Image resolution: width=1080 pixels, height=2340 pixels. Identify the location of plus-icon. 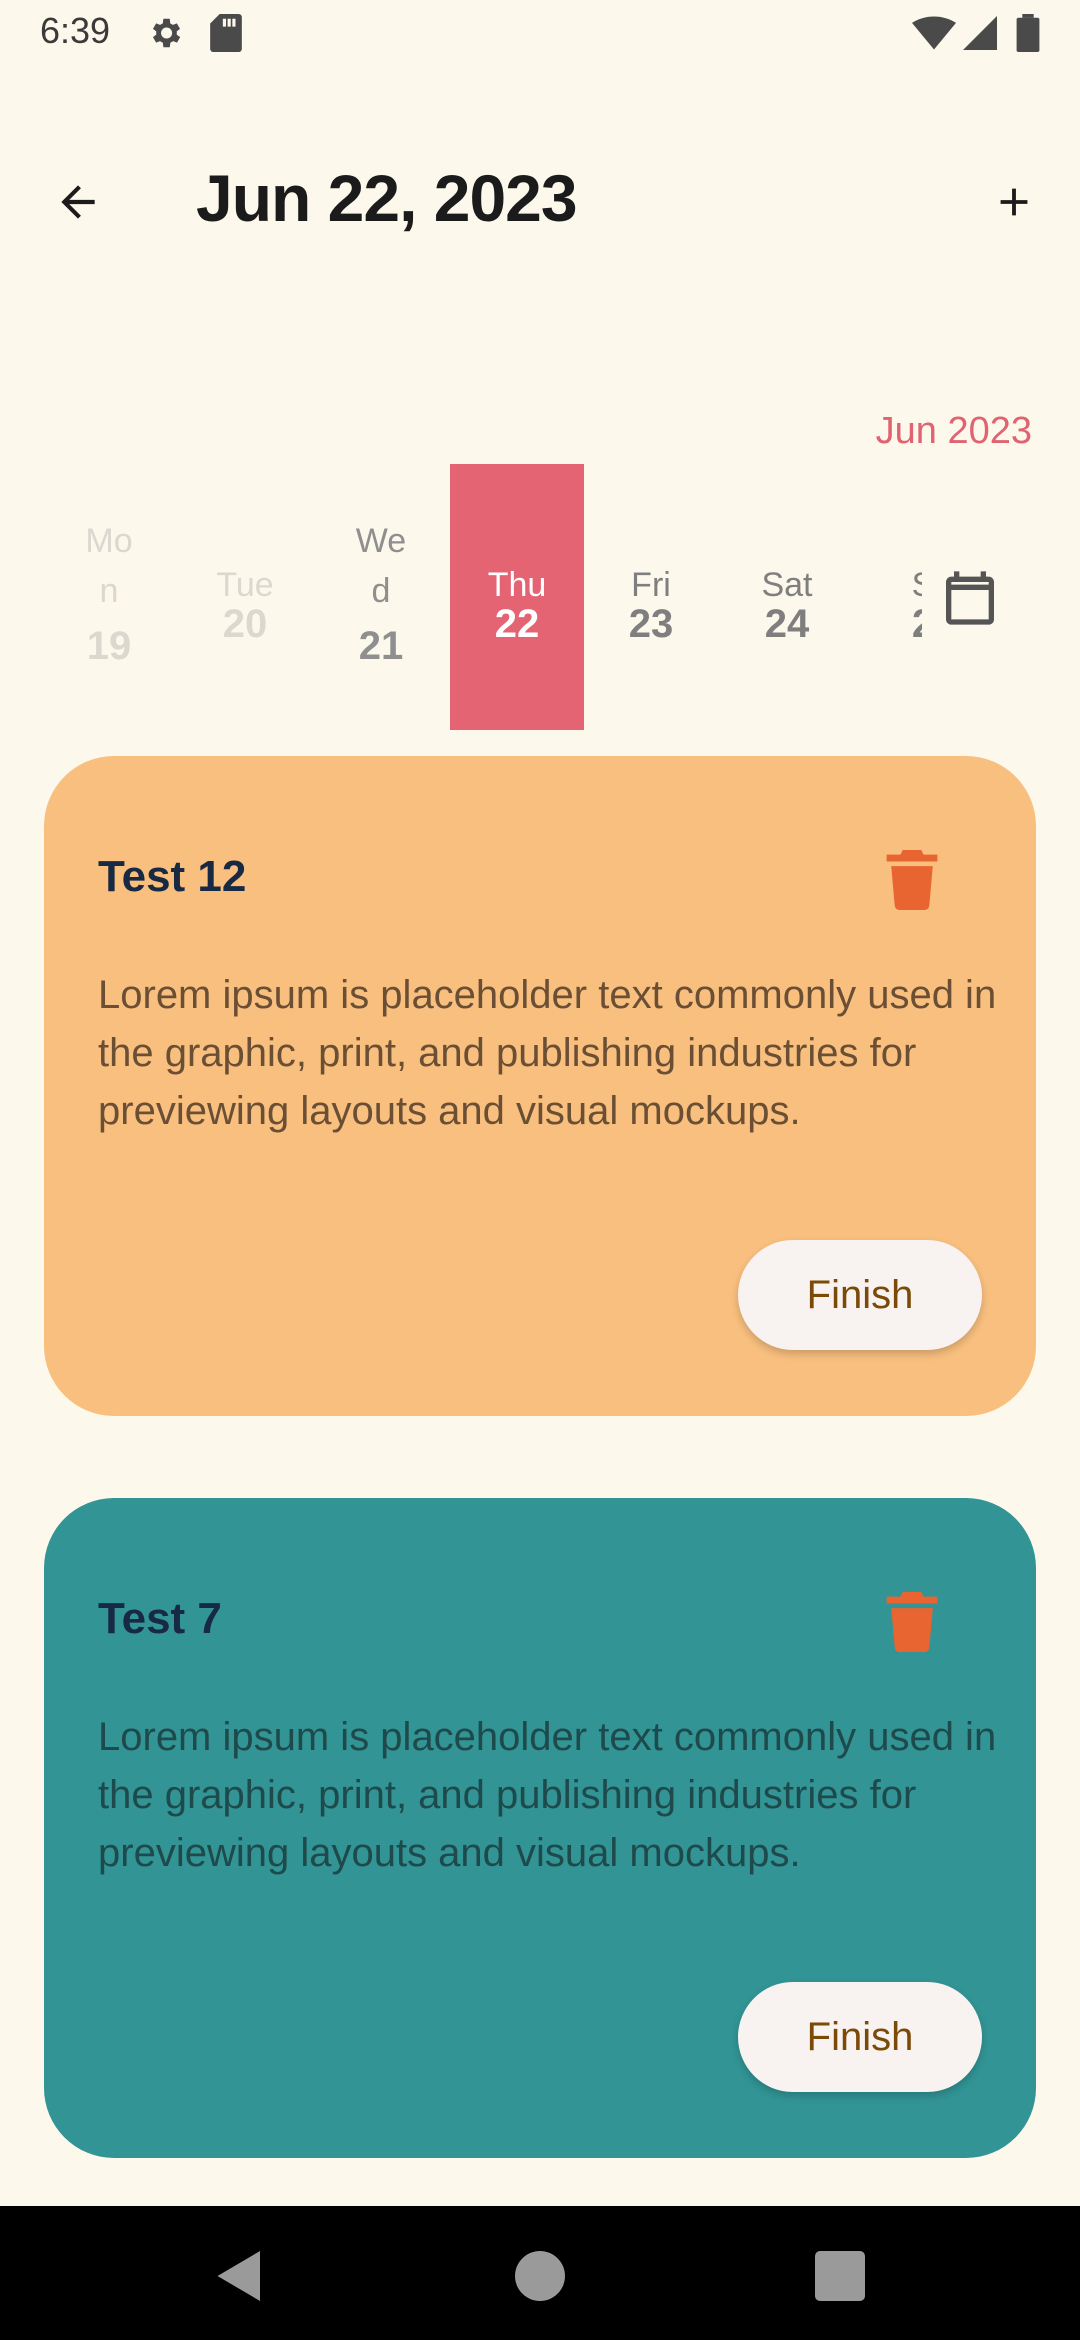
(1014, 202).